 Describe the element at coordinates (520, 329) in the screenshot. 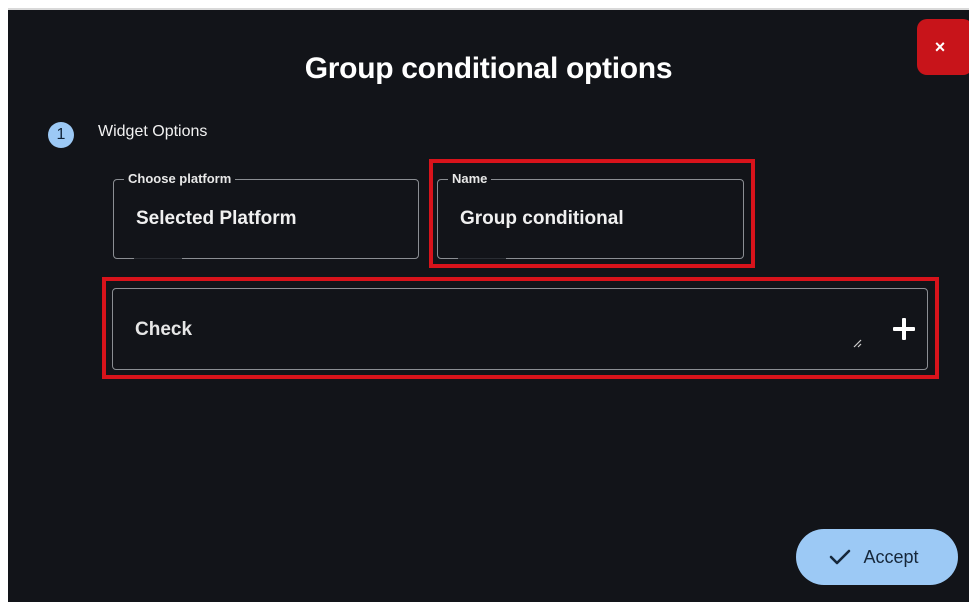

I see `check-textarea: Check` at that location.